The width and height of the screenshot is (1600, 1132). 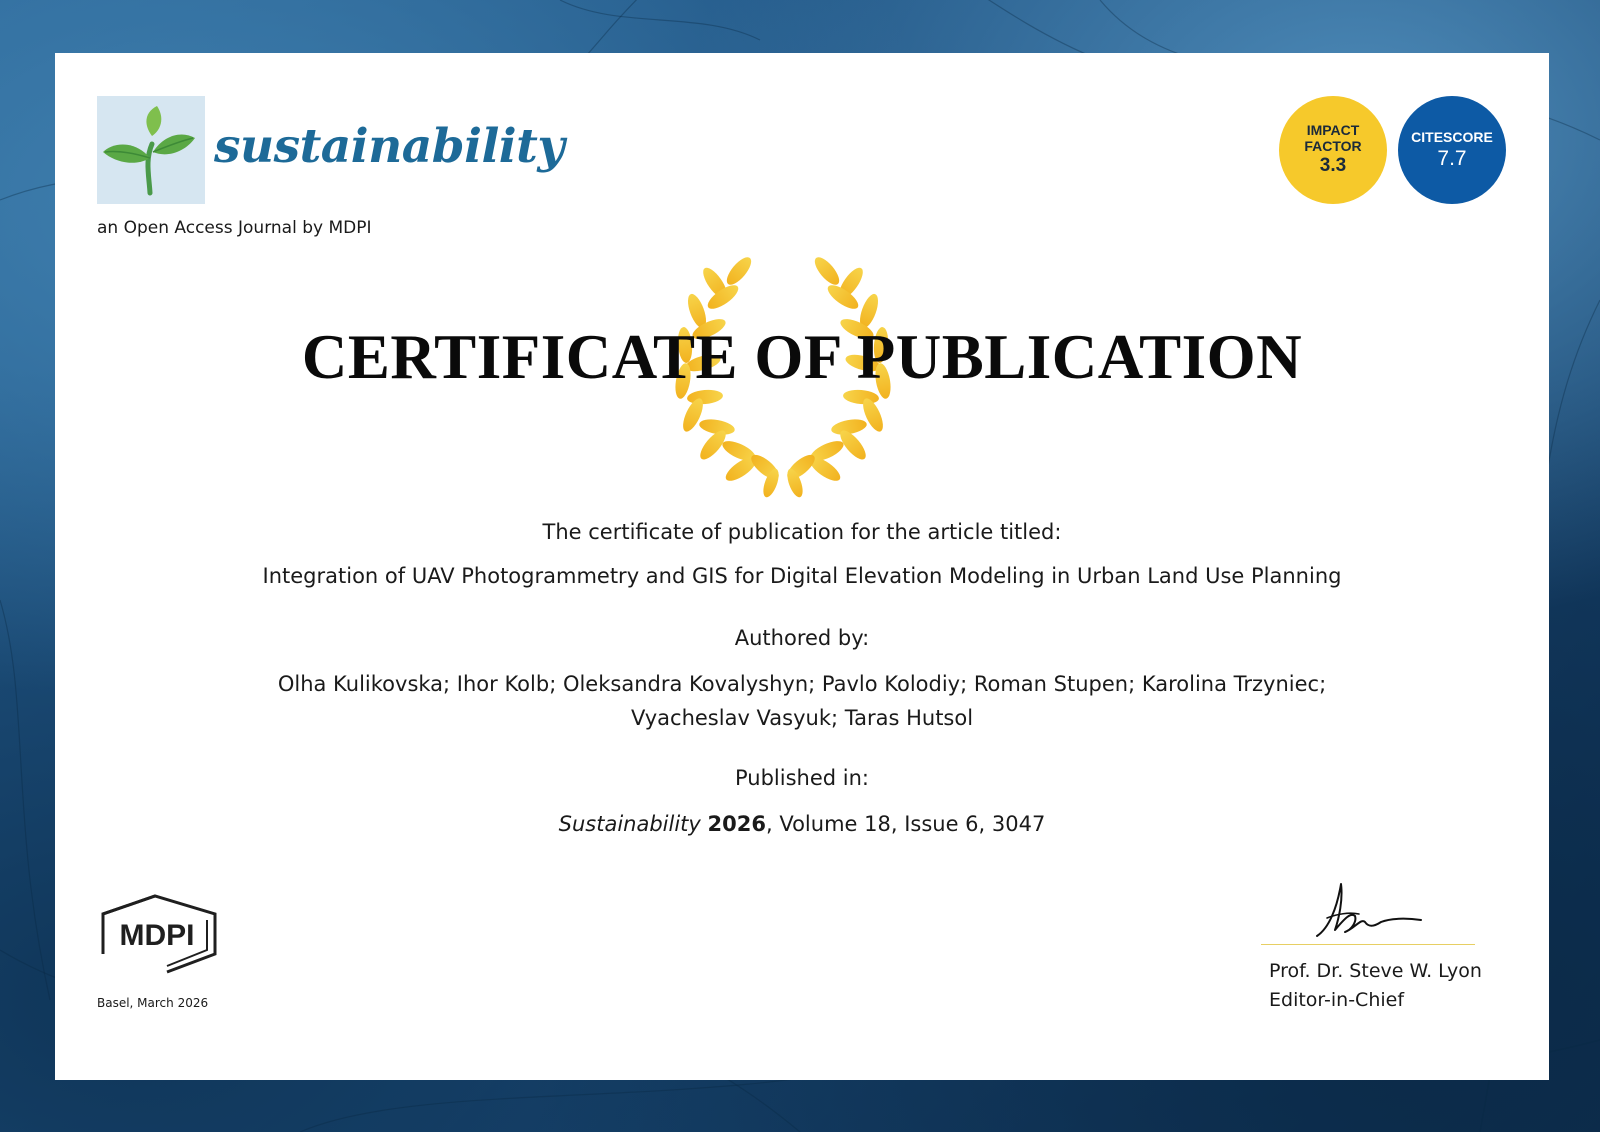 What do you see at coordinates (629, 824) in the screenshot?
I see `citation-journal: Sustainability` at bounding box center [629, 824].